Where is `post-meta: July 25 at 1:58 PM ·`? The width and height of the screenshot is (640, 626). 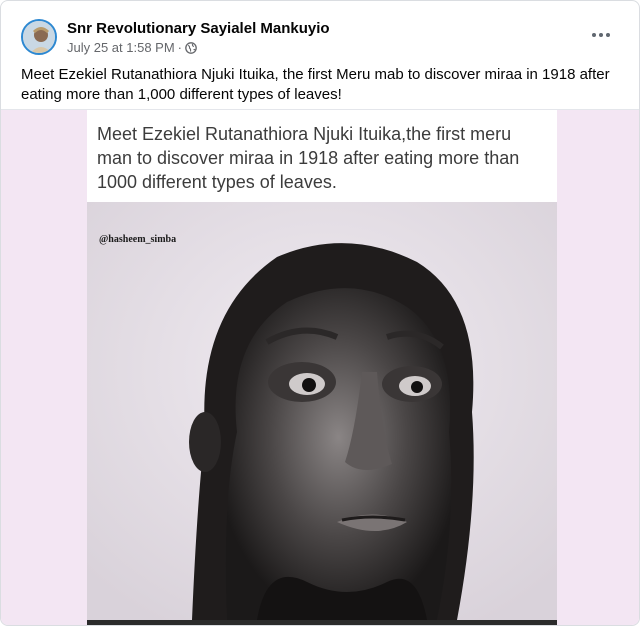 post-meta: July 25 at 1:58 PM · is located at coordinates (132, 47).